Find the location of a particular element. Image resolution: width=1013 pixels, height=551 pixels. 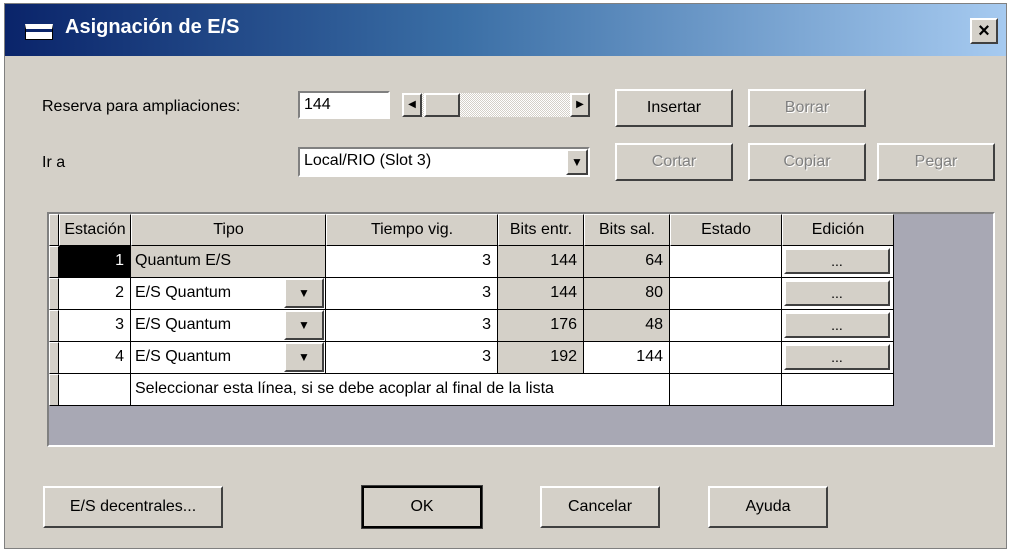

column-header-estacion: Estación is located at coordinates (95, 230).